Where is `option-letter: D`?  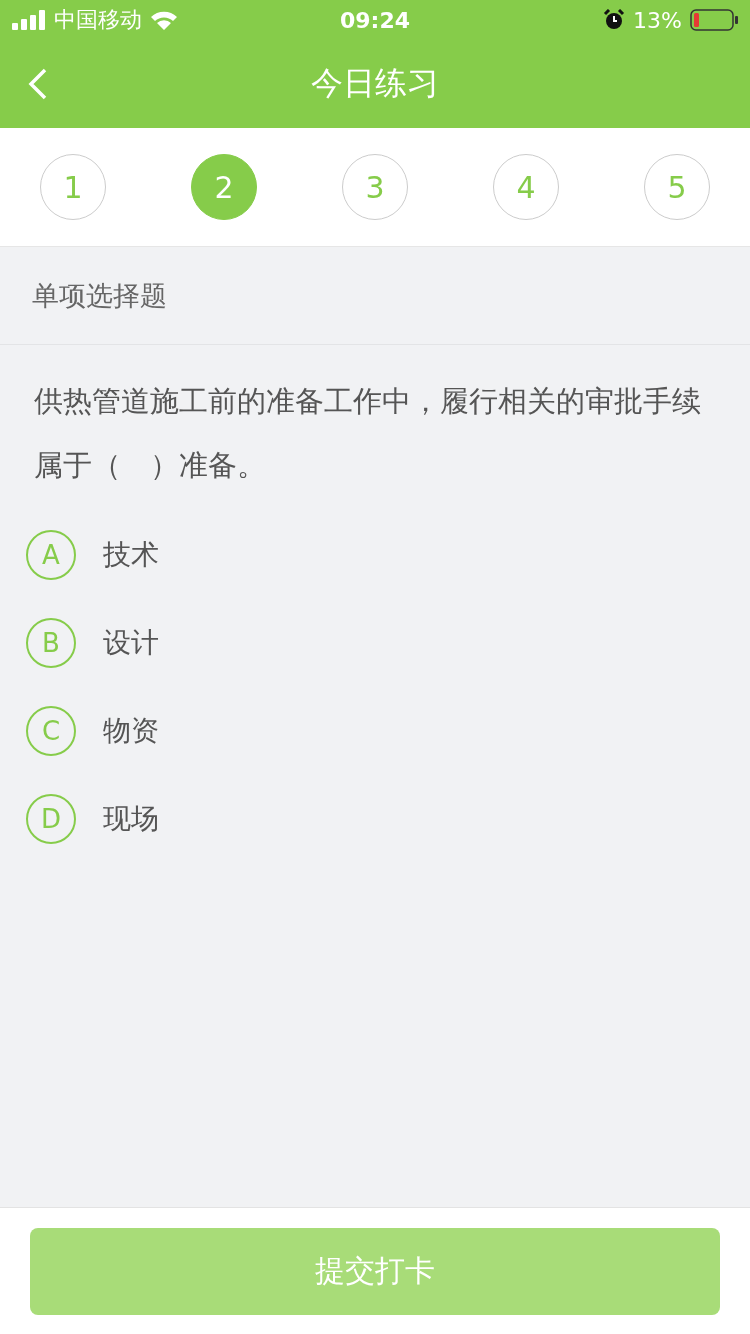
option-letter: D is located at coordinates (51, 819).